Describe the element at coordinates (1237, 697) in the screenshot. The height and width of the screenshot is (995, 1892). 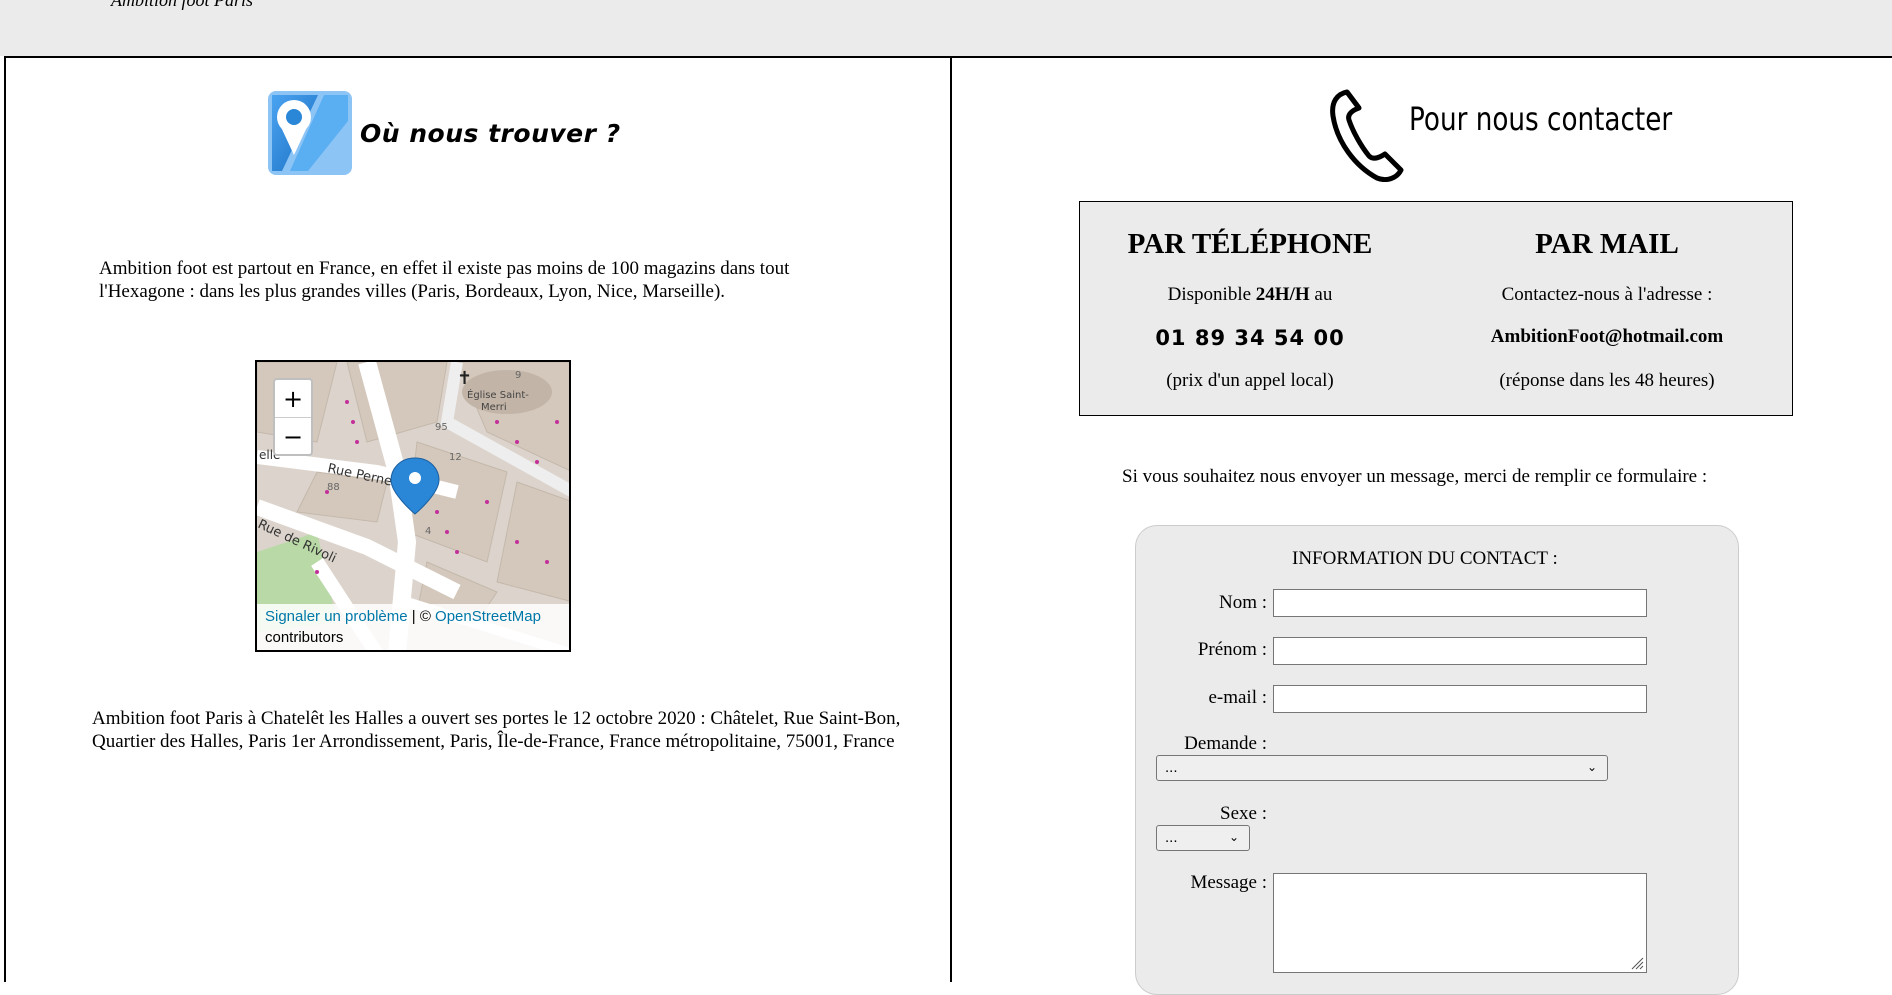
I see `email-label: e-mail :` at that location.